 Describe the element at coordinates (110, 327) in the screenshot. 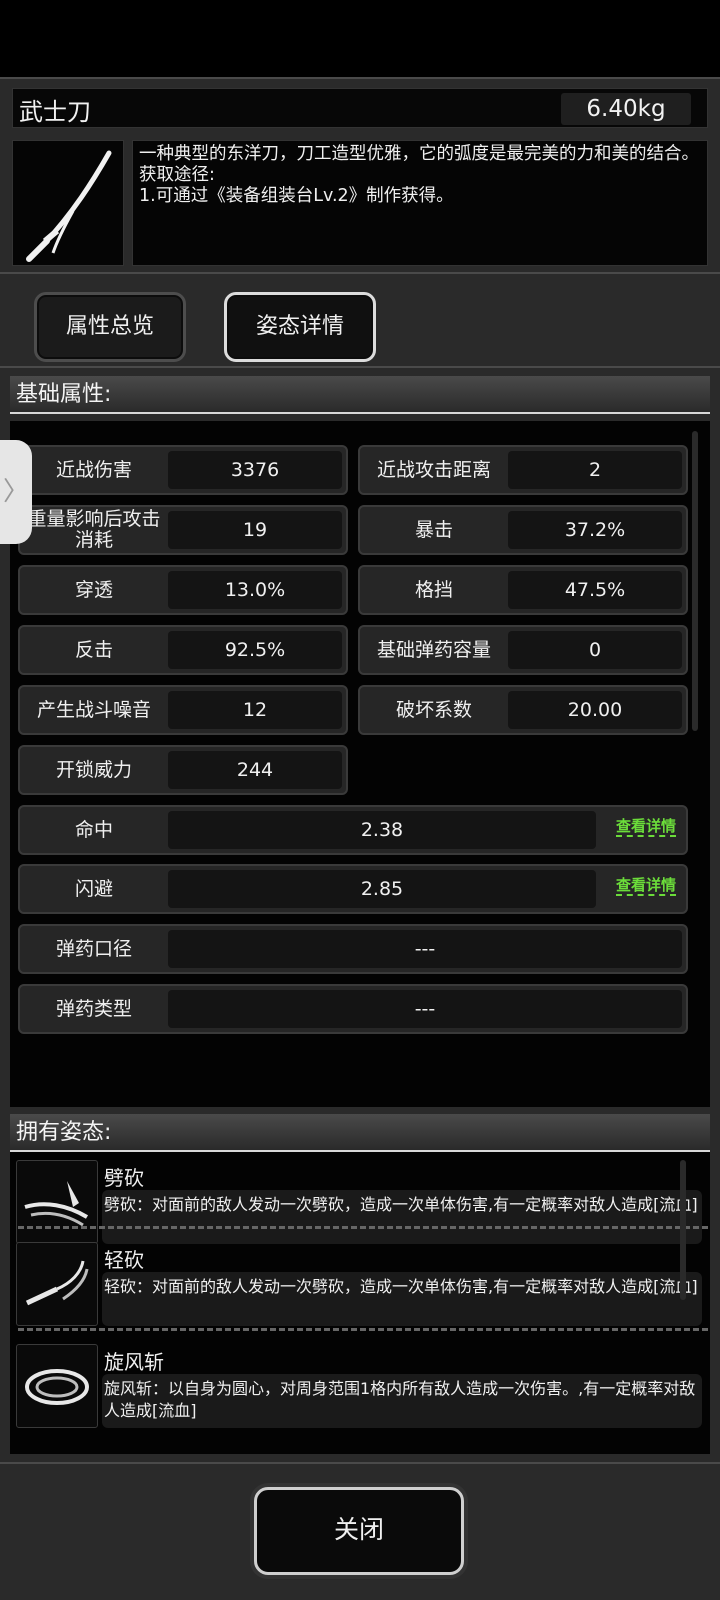

I see `tab-attribute-overview: 属性总览` at that location.